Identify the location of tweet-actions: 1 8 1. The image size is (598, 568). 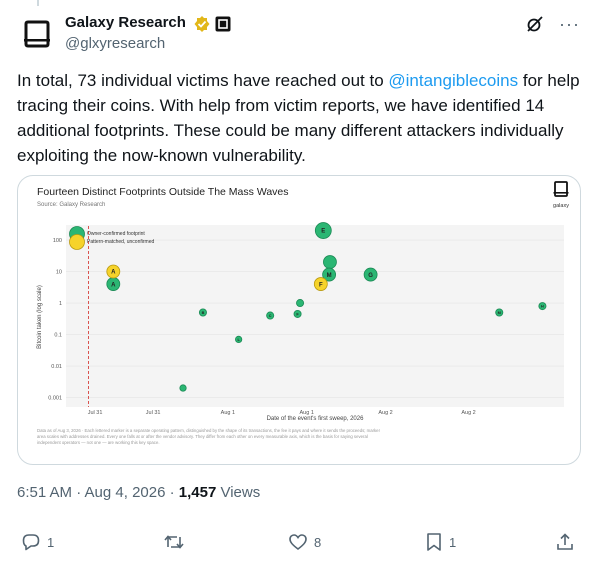
(300, 544).